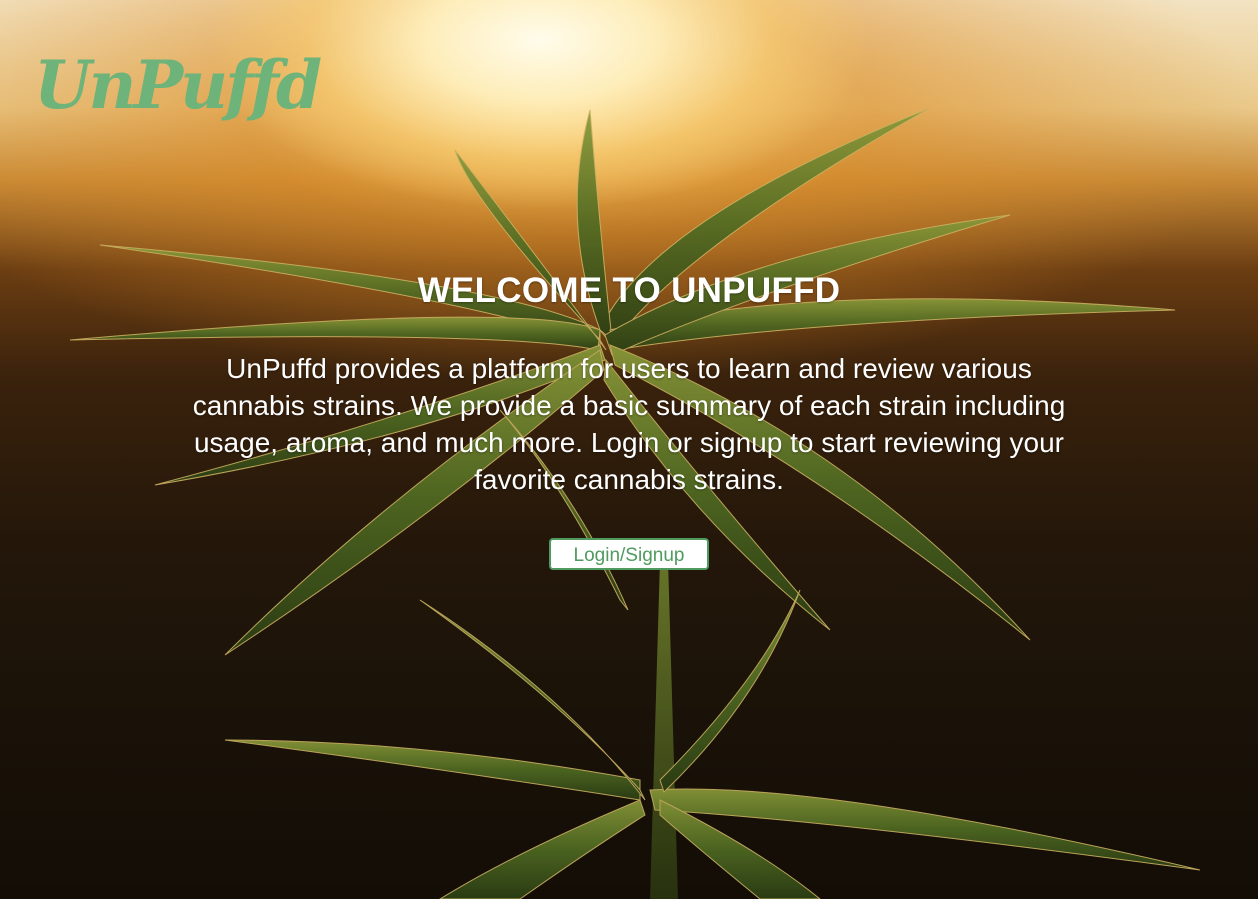 This screenshot has height=899, width=1258. What do you see at coordinates (629, 554) in the screenshot?
I see `login-signup-button: Login/Signup` at bounding box center [629, 554].